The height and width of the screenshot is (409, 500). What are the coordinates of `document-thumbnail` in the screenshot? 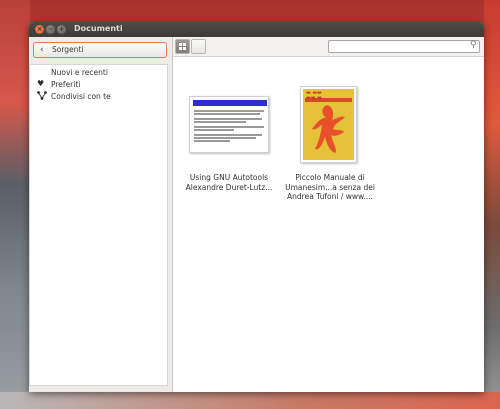 It's located at (229, 124).